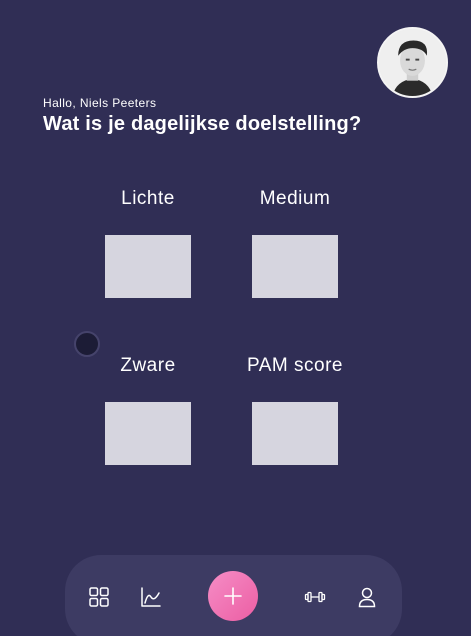  What do you see at coordinates (295, 433) in the screenshot?
I see `goal-input-pam-score` at bounding box center [295, 433].